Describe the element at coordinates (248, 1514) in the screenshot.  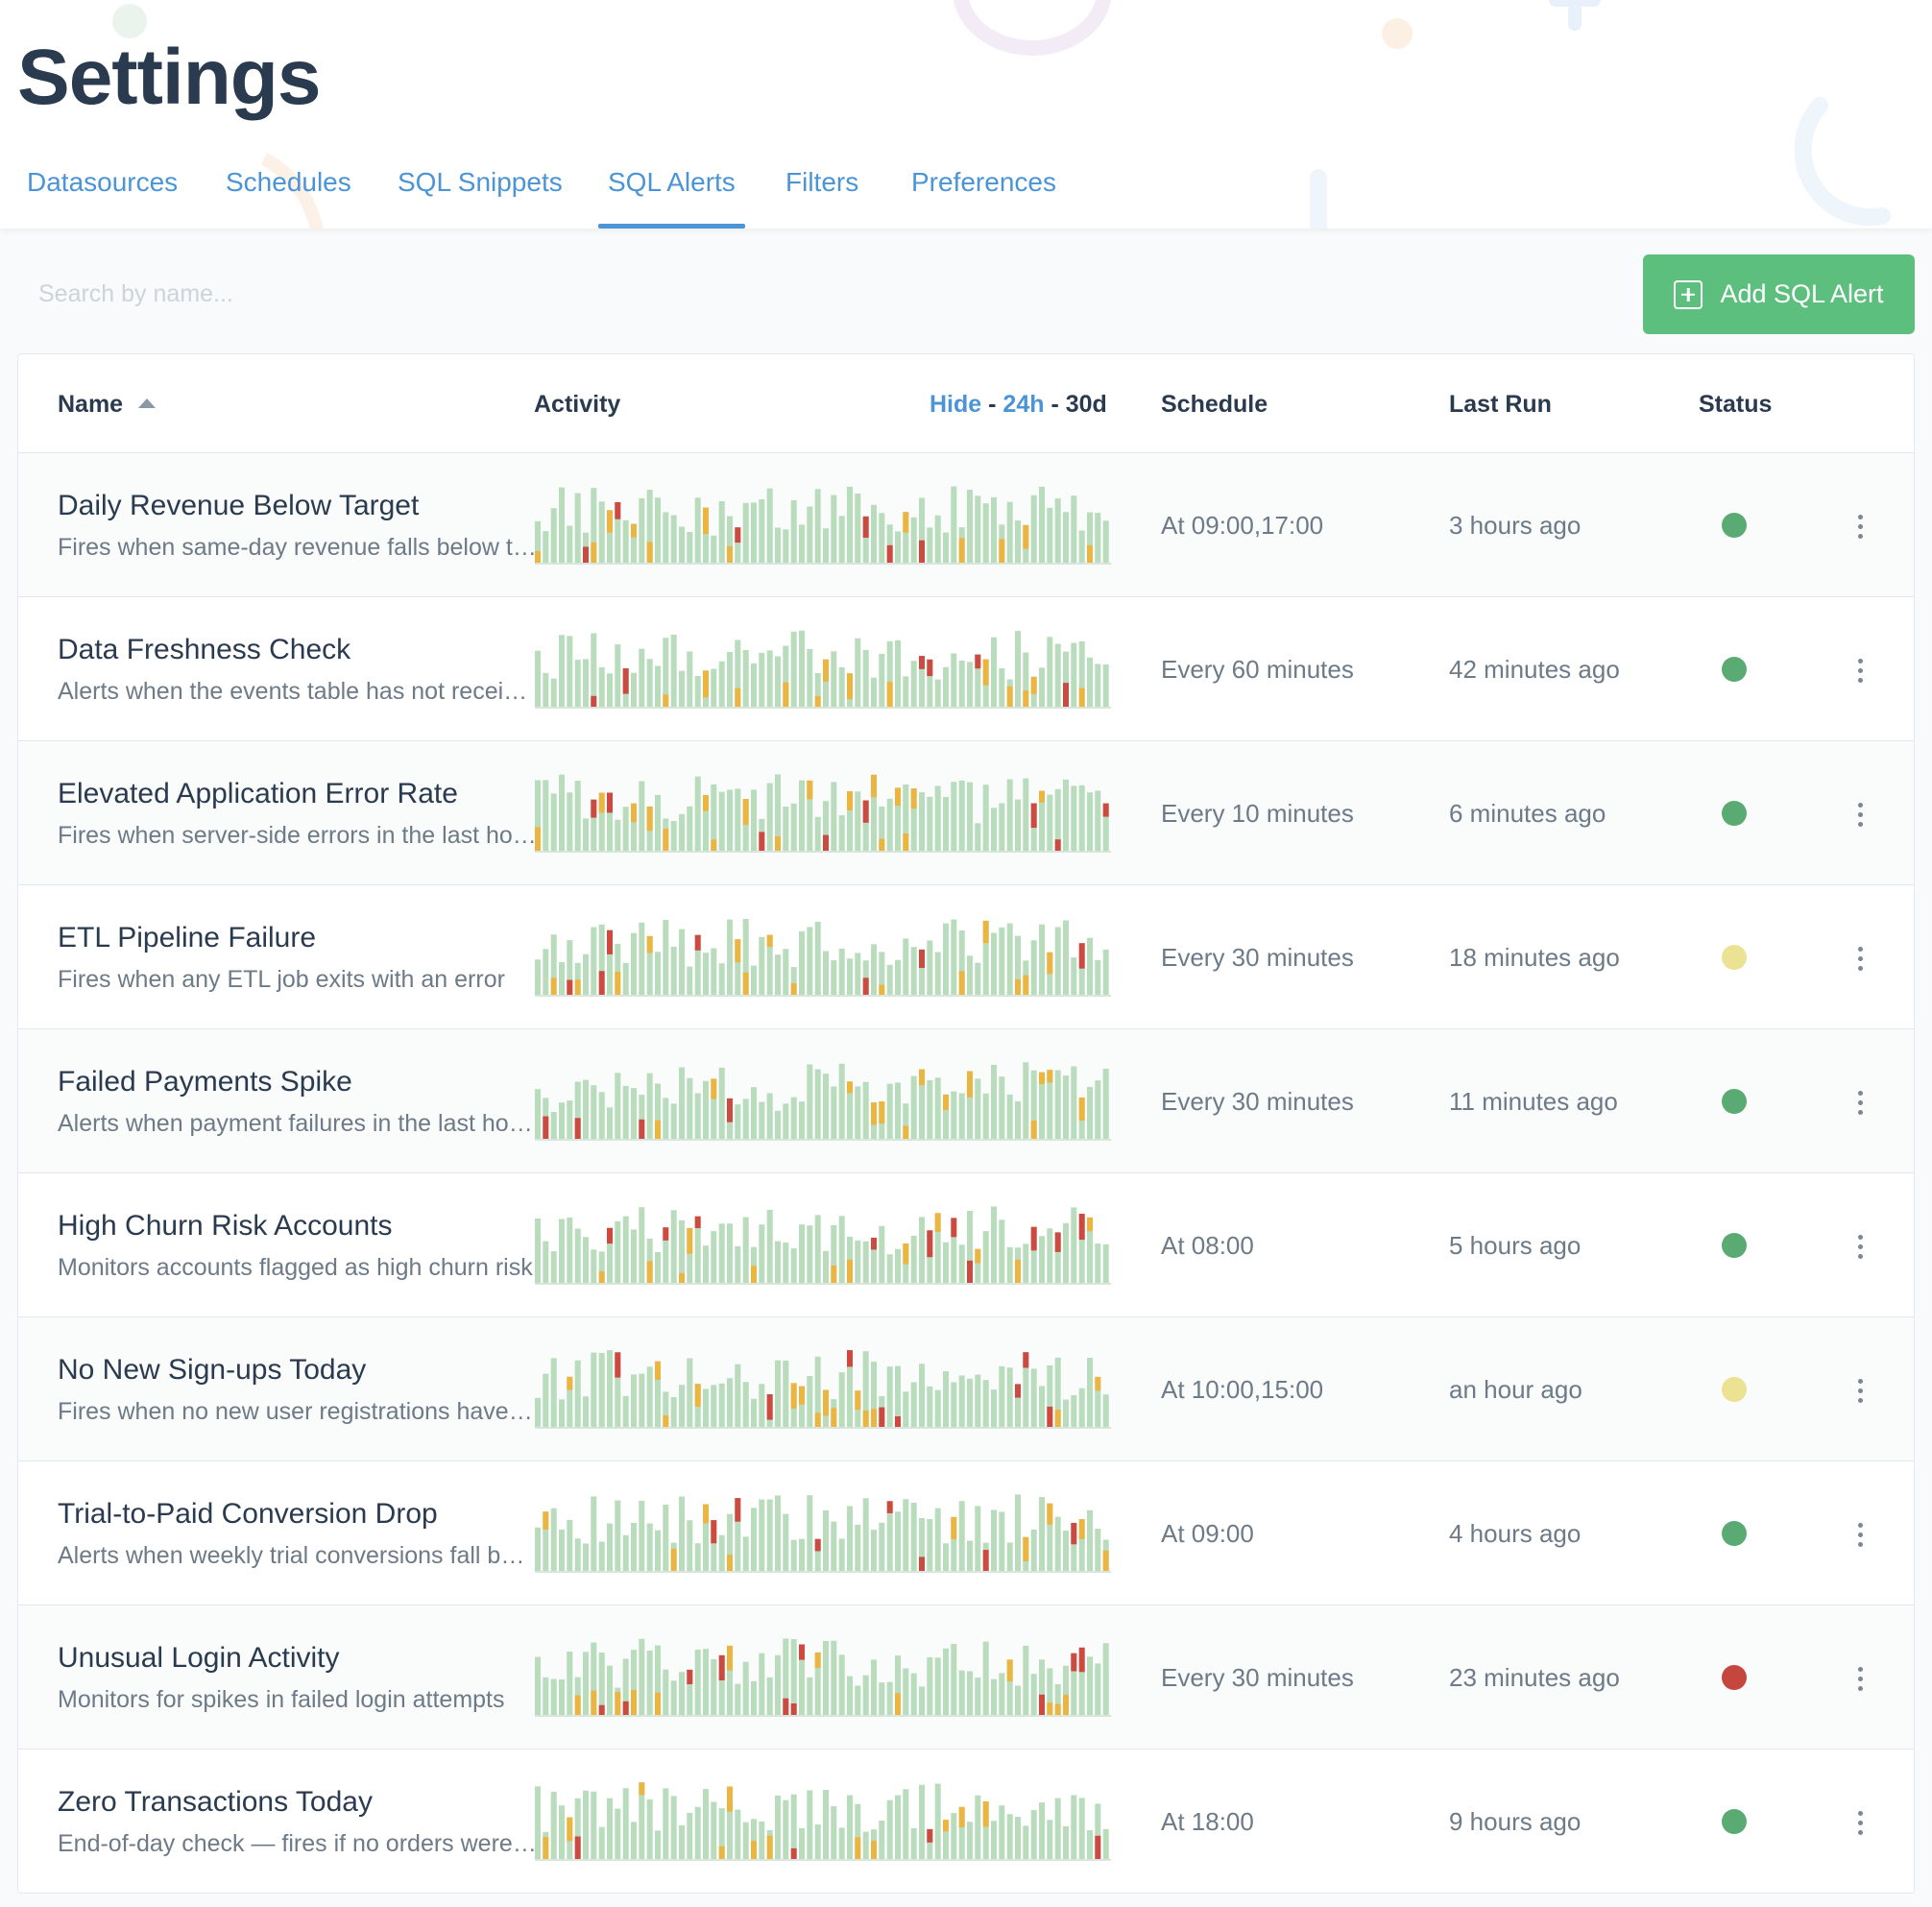
I see `alert-name: Trial-to-Paid Conversion Drop` at that location.